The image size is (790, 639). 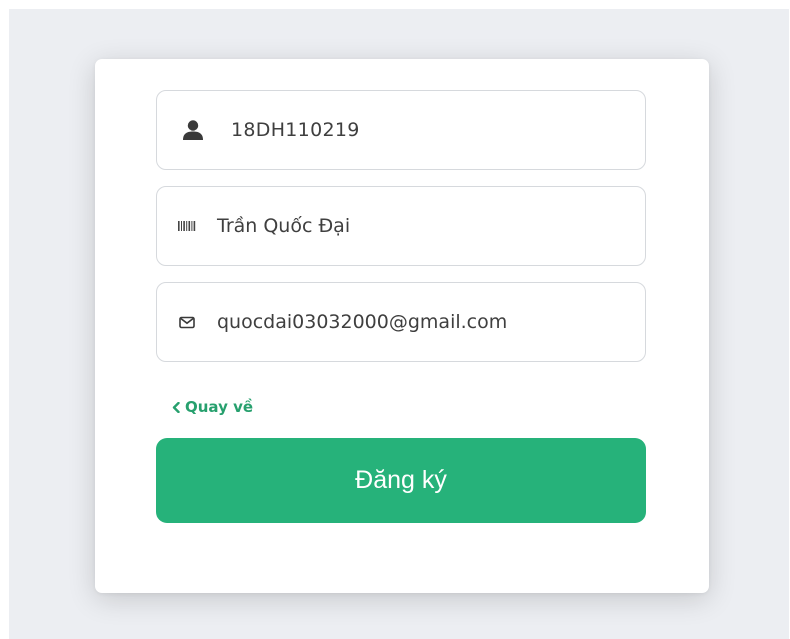 I want to click on back-link: Quay về, so click(x=212, y=407).